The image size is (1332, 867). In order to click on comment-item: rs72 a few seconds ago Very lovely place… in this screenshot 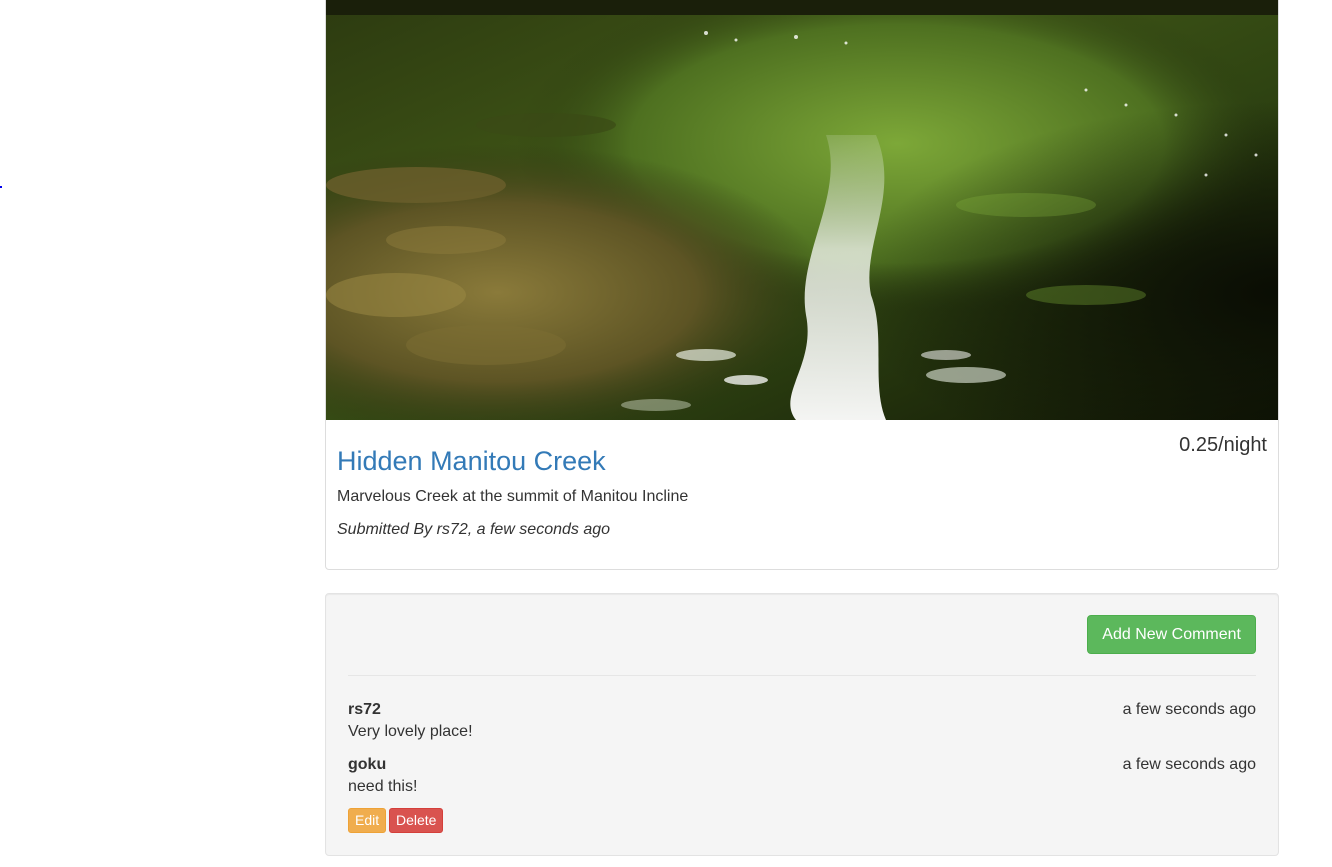, I will do `click(802, 721)`.